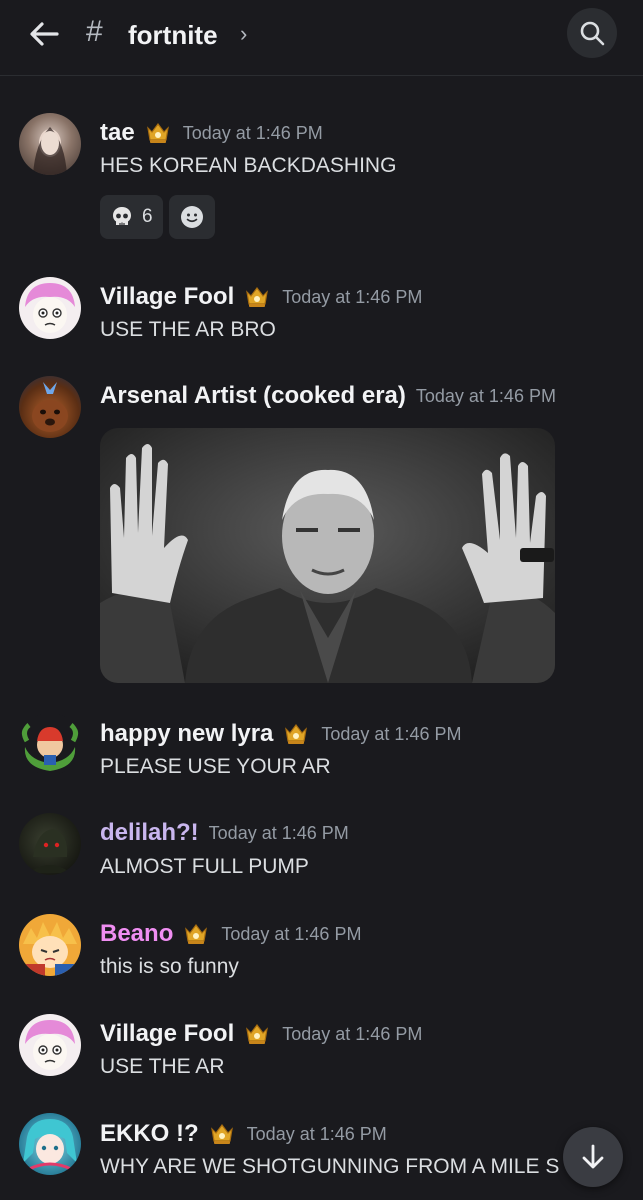  I want to click on back-button, so click(44, 34).